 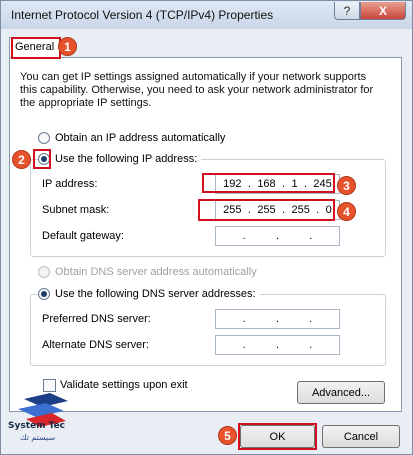 What do you see at coordinates (156, 272) in the screenshot?
I see `obtain-dns-auto-label: Obtain DNS server address automatically` at bounding box center [156, 272].